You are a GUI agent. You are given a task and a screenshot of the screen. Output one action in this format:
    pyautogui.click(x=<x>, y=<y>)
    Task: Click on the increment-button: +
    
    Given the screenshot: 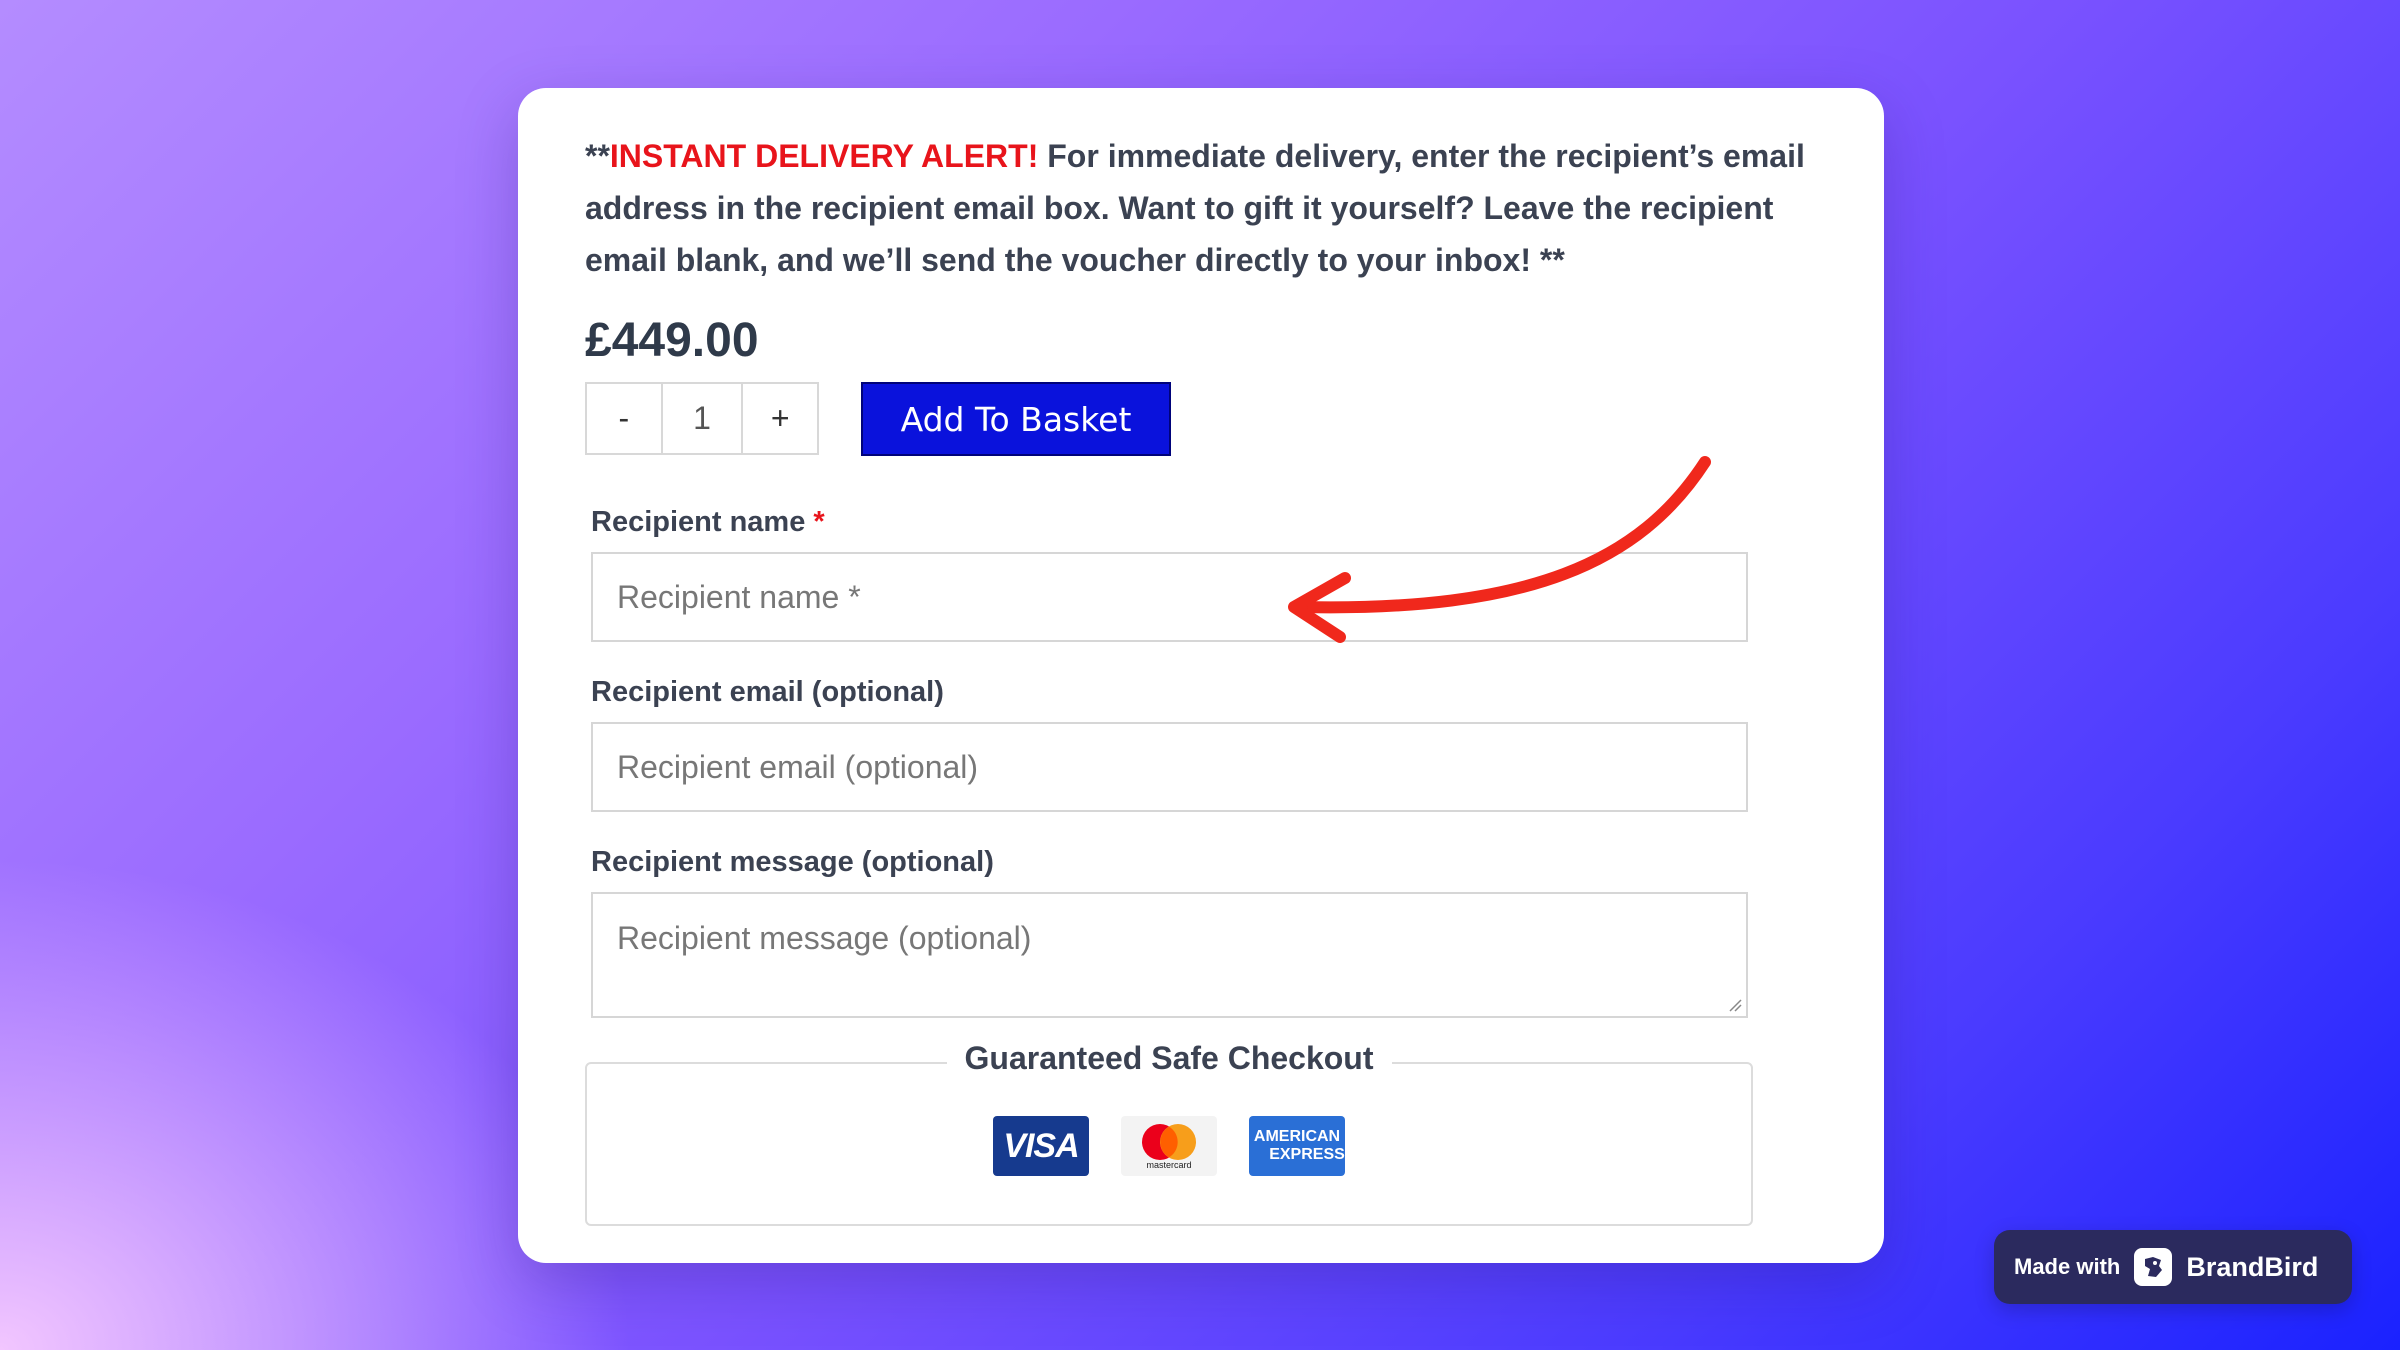 What is the action you would take?
    pyautogui.click(x=780, y=418)
    